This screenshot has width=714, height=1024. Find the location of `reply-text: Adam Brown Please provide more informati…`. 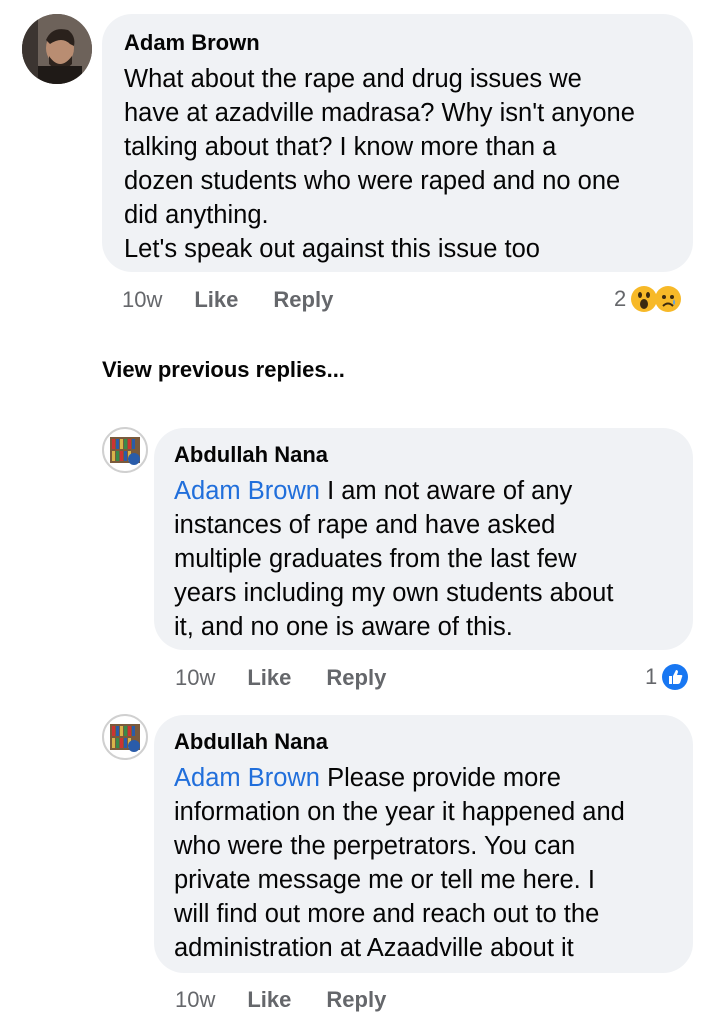

reply-text: Adam Brown Please provide more informati… is located at coordinates (423, 863).